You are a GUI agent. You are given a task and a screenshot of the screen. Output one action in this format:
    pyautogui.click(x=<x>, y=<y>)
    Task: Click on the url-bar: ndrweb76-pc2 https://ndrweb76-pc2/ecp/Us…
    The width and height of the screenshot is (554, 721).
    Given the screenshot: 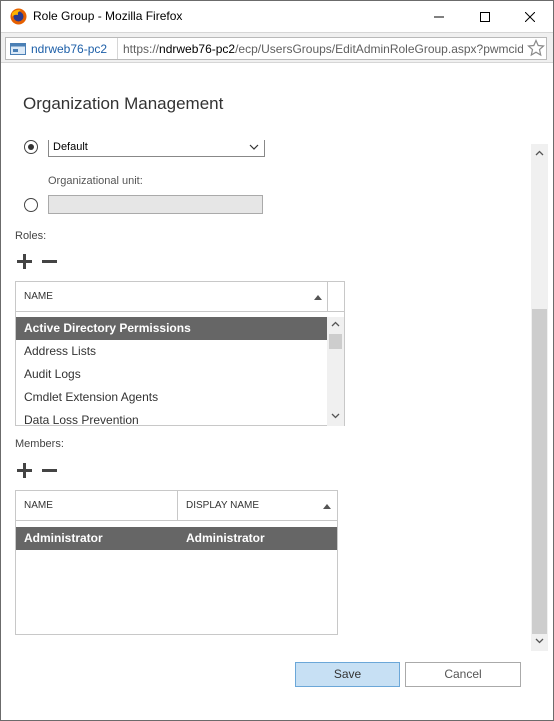 What is the action you would take?
    pyautogui.click(x=277, y=47)
    